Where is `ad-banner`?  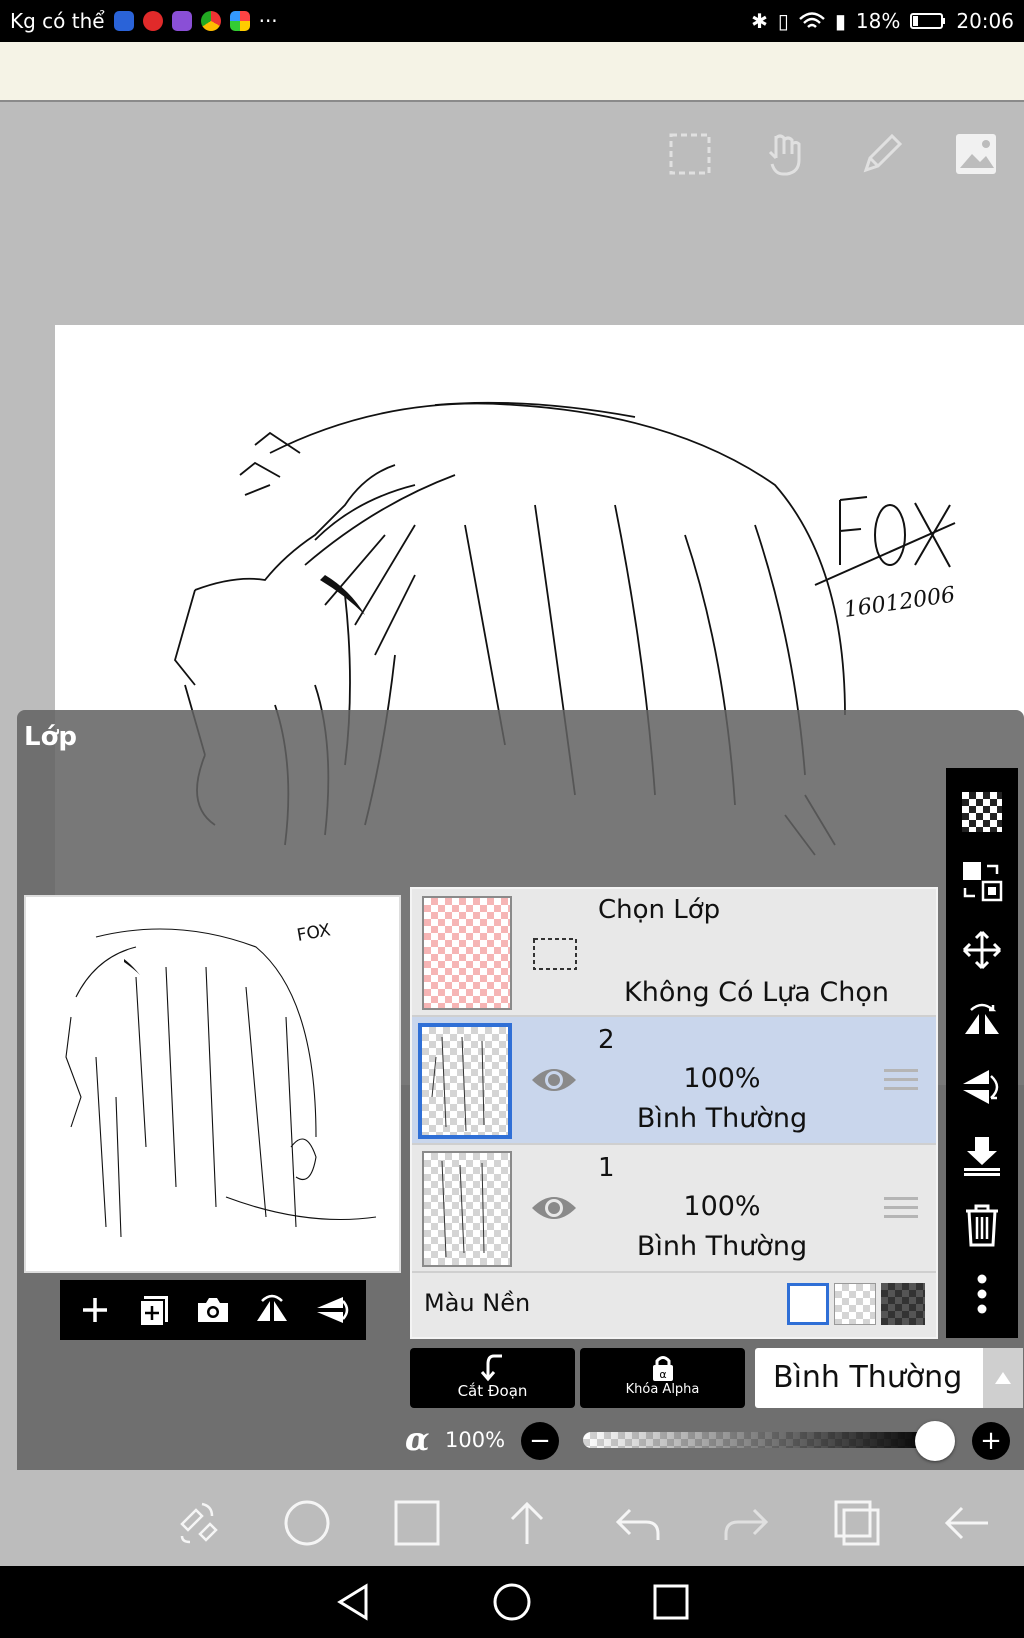
ad-banner is located at coordinates (512, 72).